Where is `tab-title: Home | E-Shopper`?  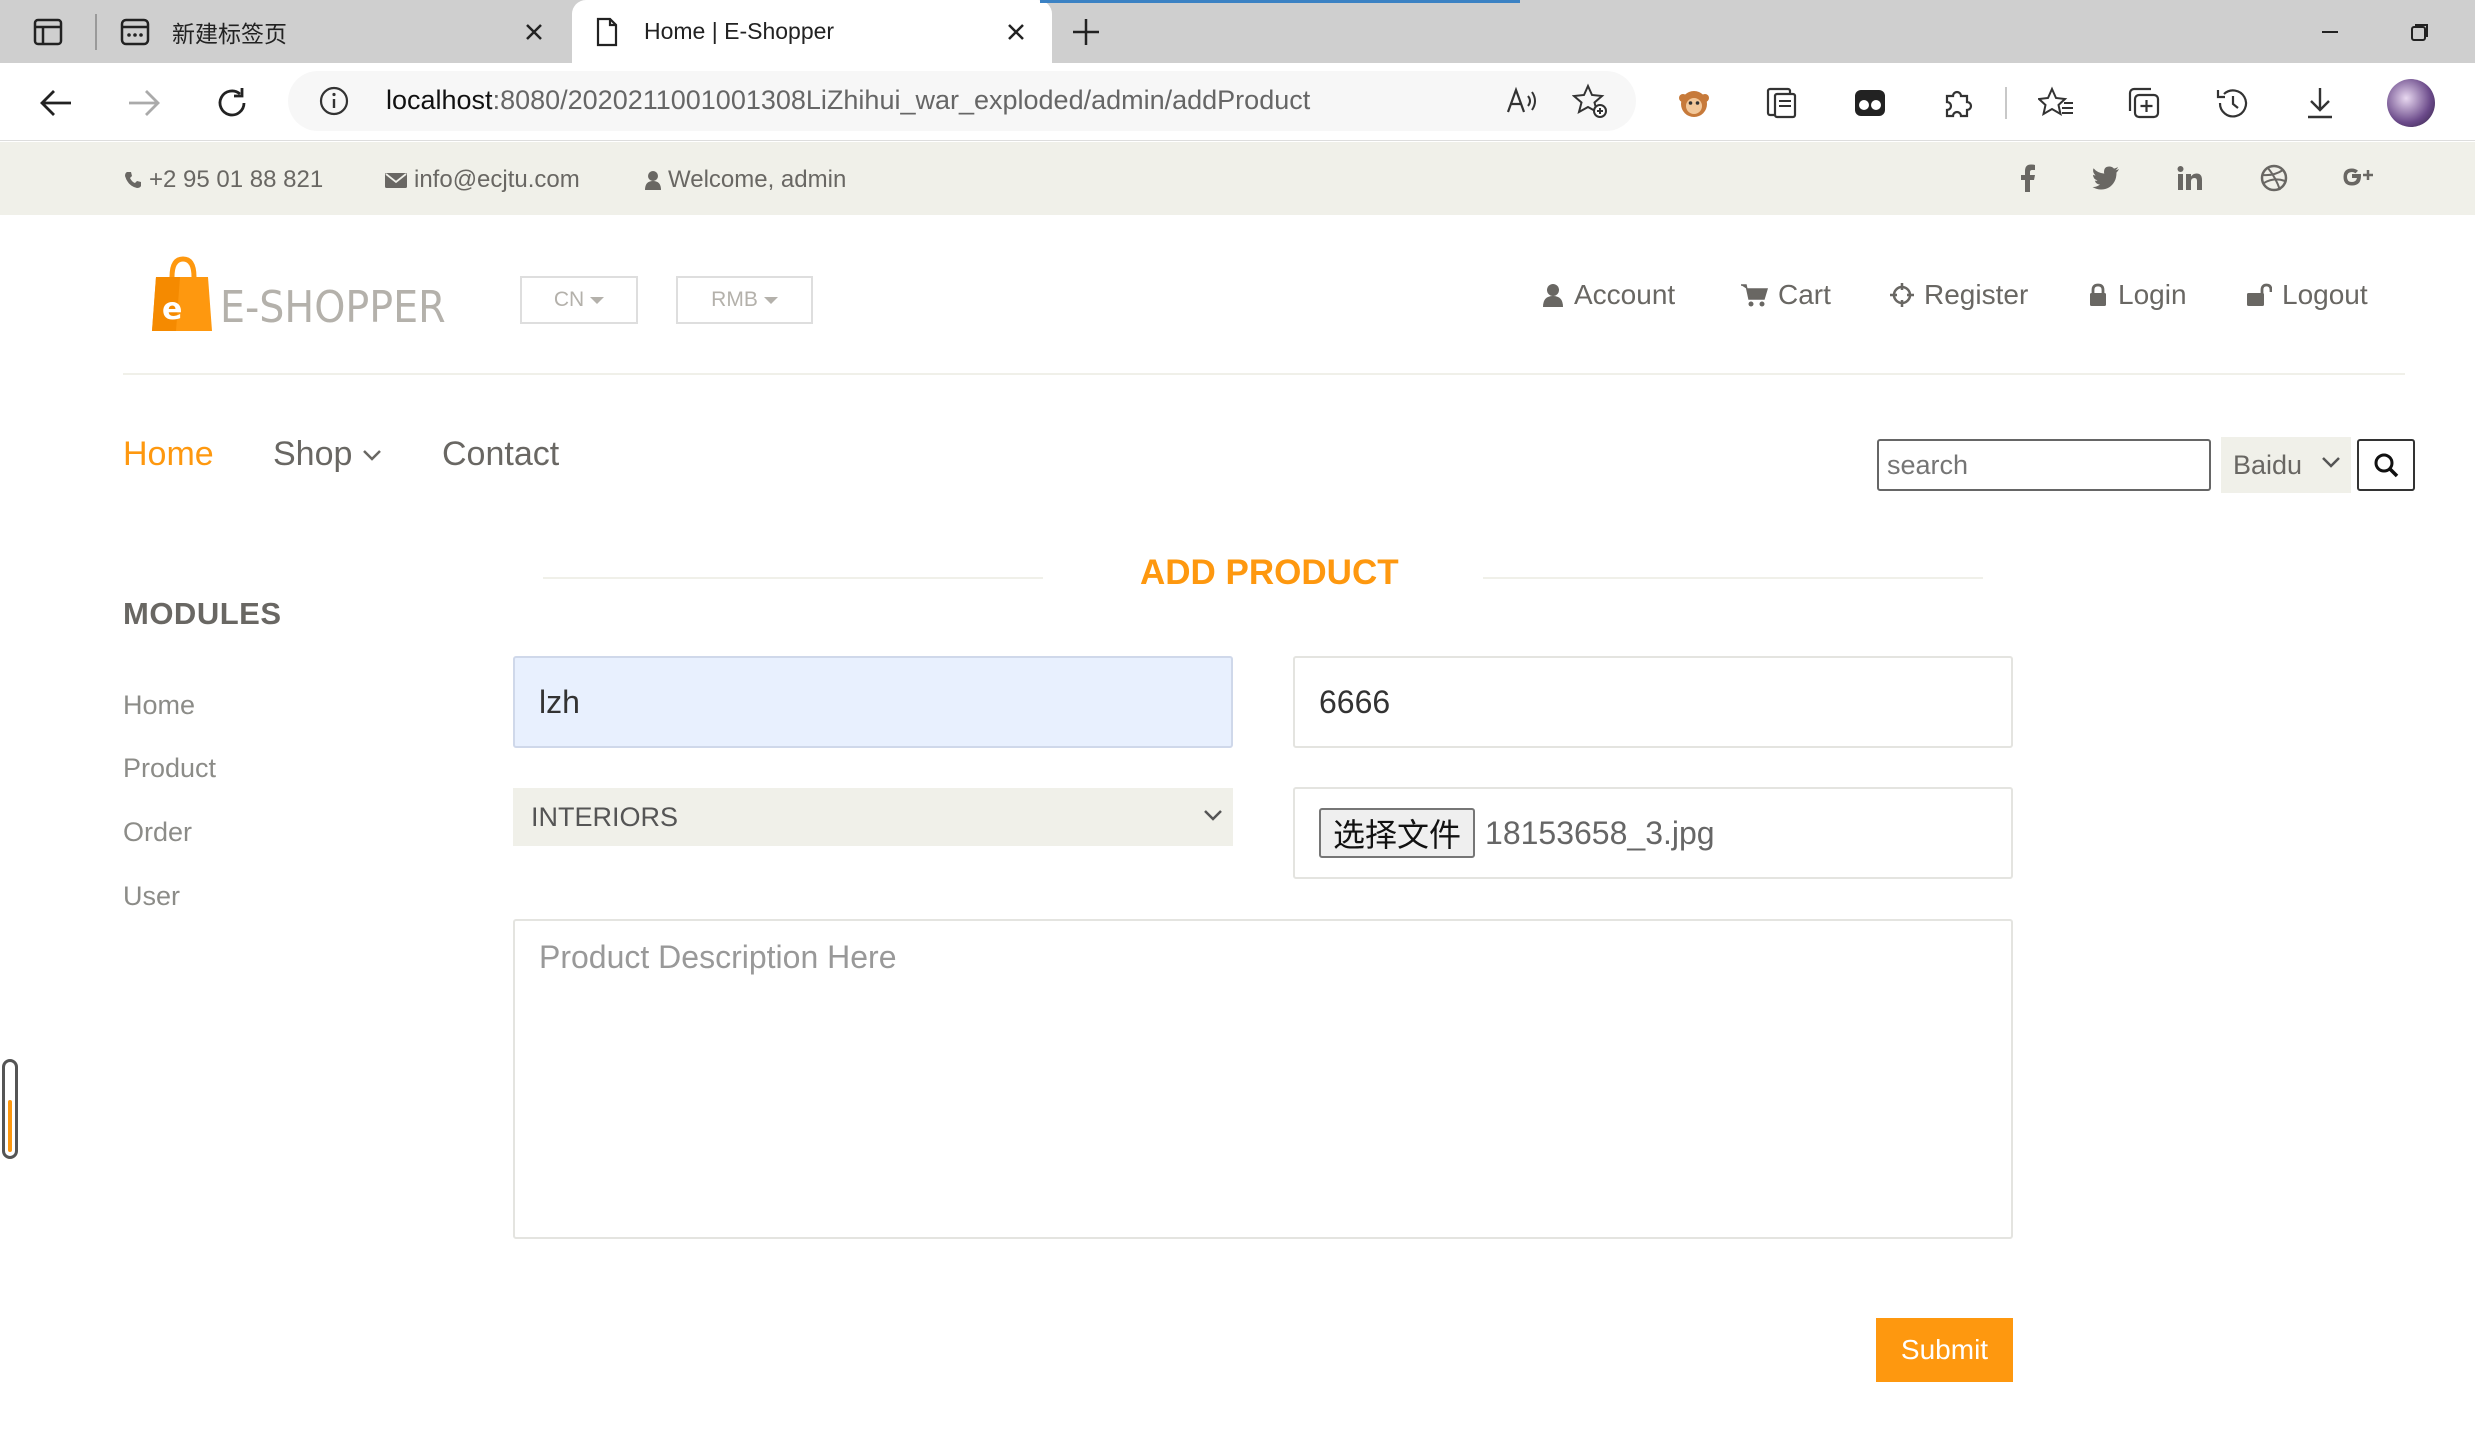
tab-title: Home | E-Shopper is located at coordinates (739, 31).